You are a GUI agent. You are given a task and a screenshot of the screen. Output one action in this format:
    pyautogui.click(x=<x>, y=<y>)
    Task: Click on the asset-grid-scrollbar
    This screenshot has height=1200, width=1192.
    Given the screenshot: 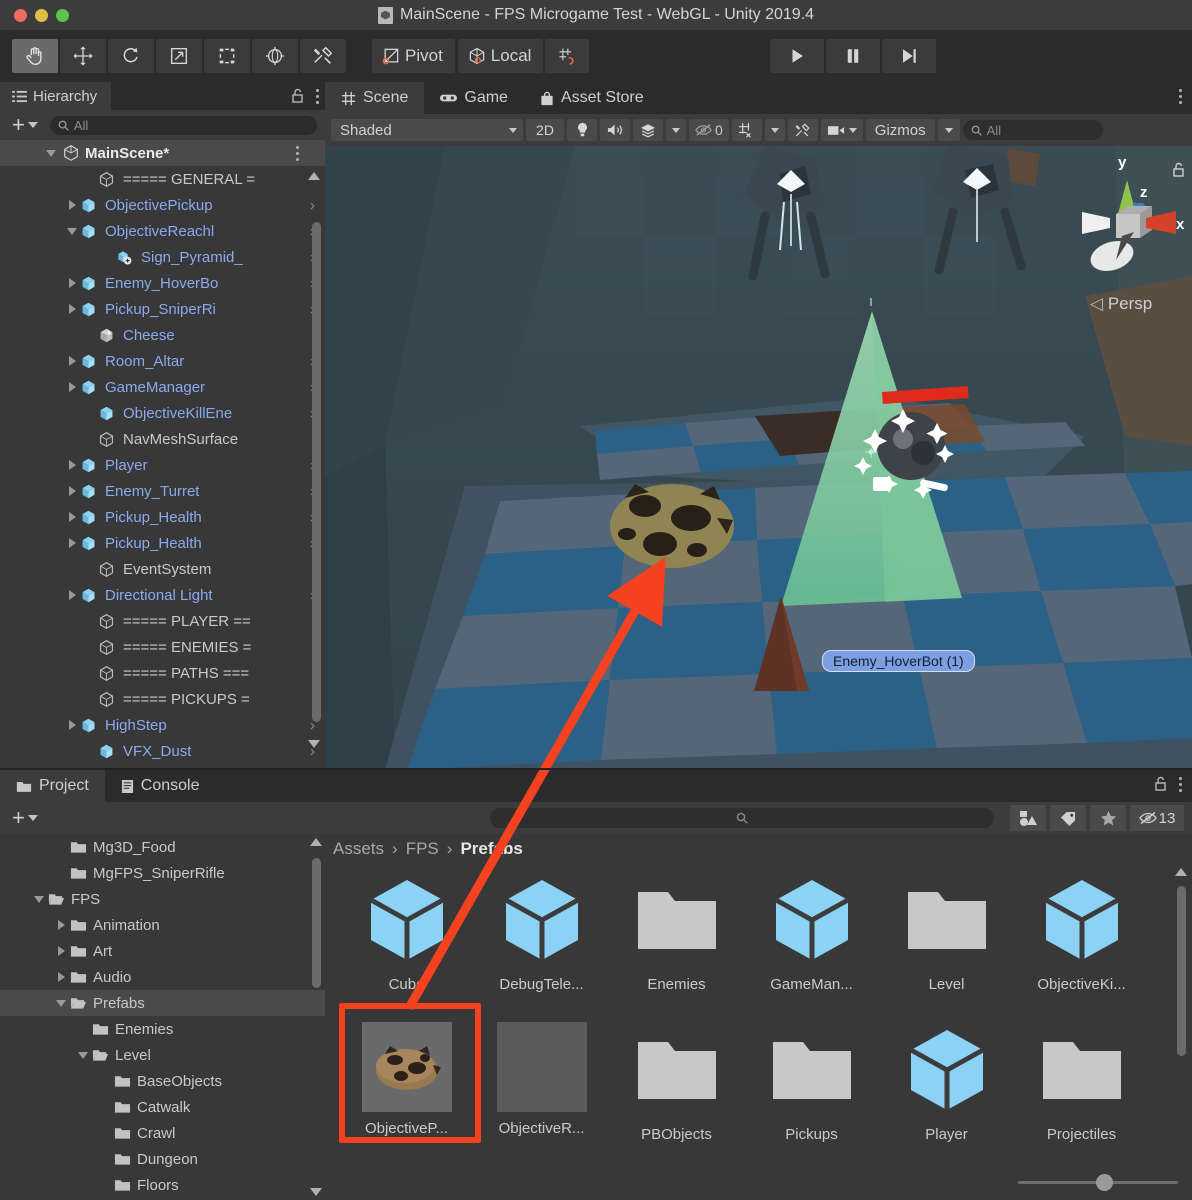 What is the action you would take?
    pyautogui.click(x=1181, y=1016)
    